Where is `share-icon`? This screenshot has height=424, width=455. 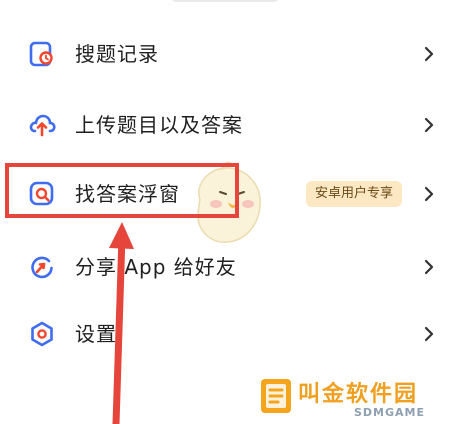 share-icon is located at coordinates (42, 267).